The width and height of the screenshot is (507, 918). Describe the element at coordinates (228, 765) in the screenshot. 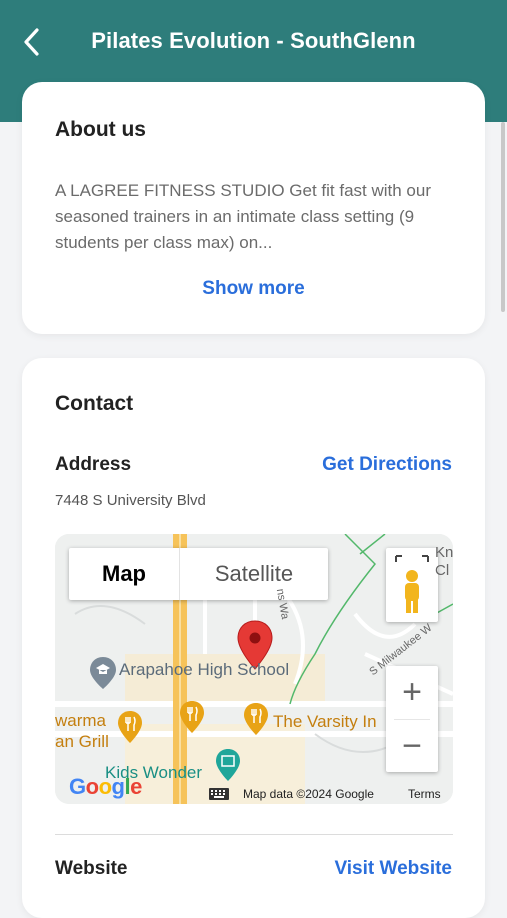

I see `shop-poi-icon` at that location.